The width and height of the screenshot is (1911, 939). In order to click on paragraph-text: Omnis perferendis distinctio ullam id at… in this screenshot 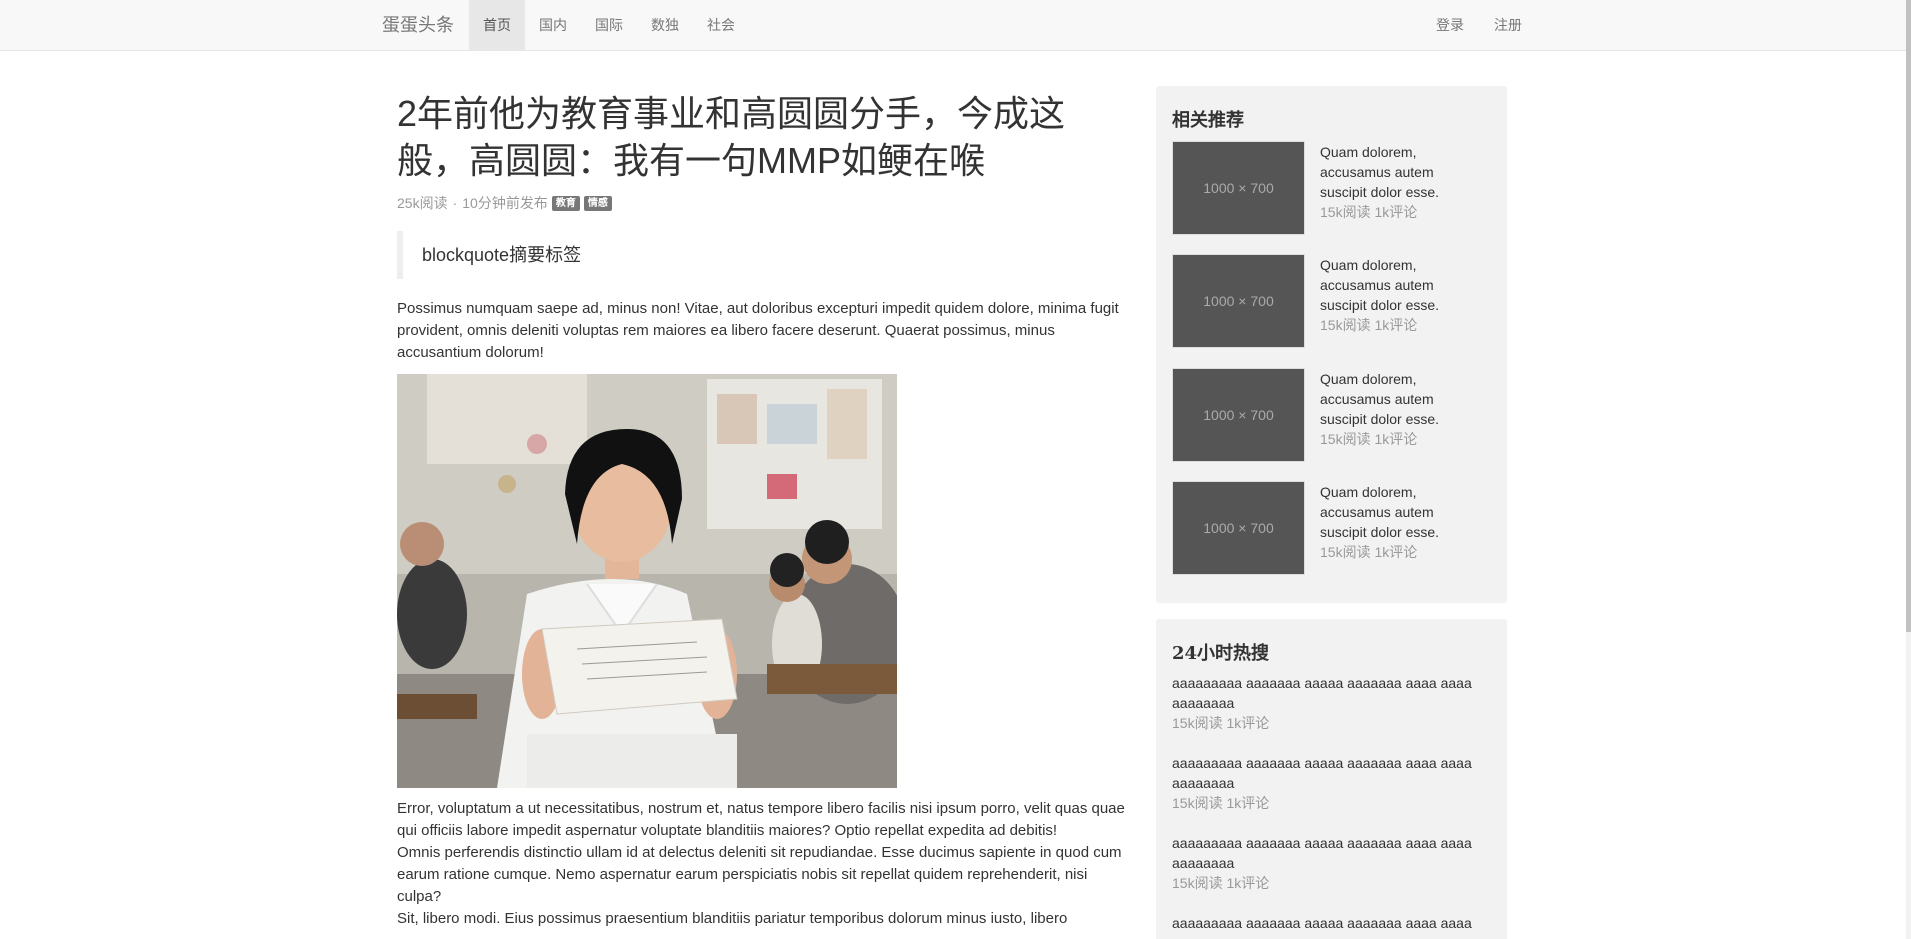, I will do `click(759, 874)`.